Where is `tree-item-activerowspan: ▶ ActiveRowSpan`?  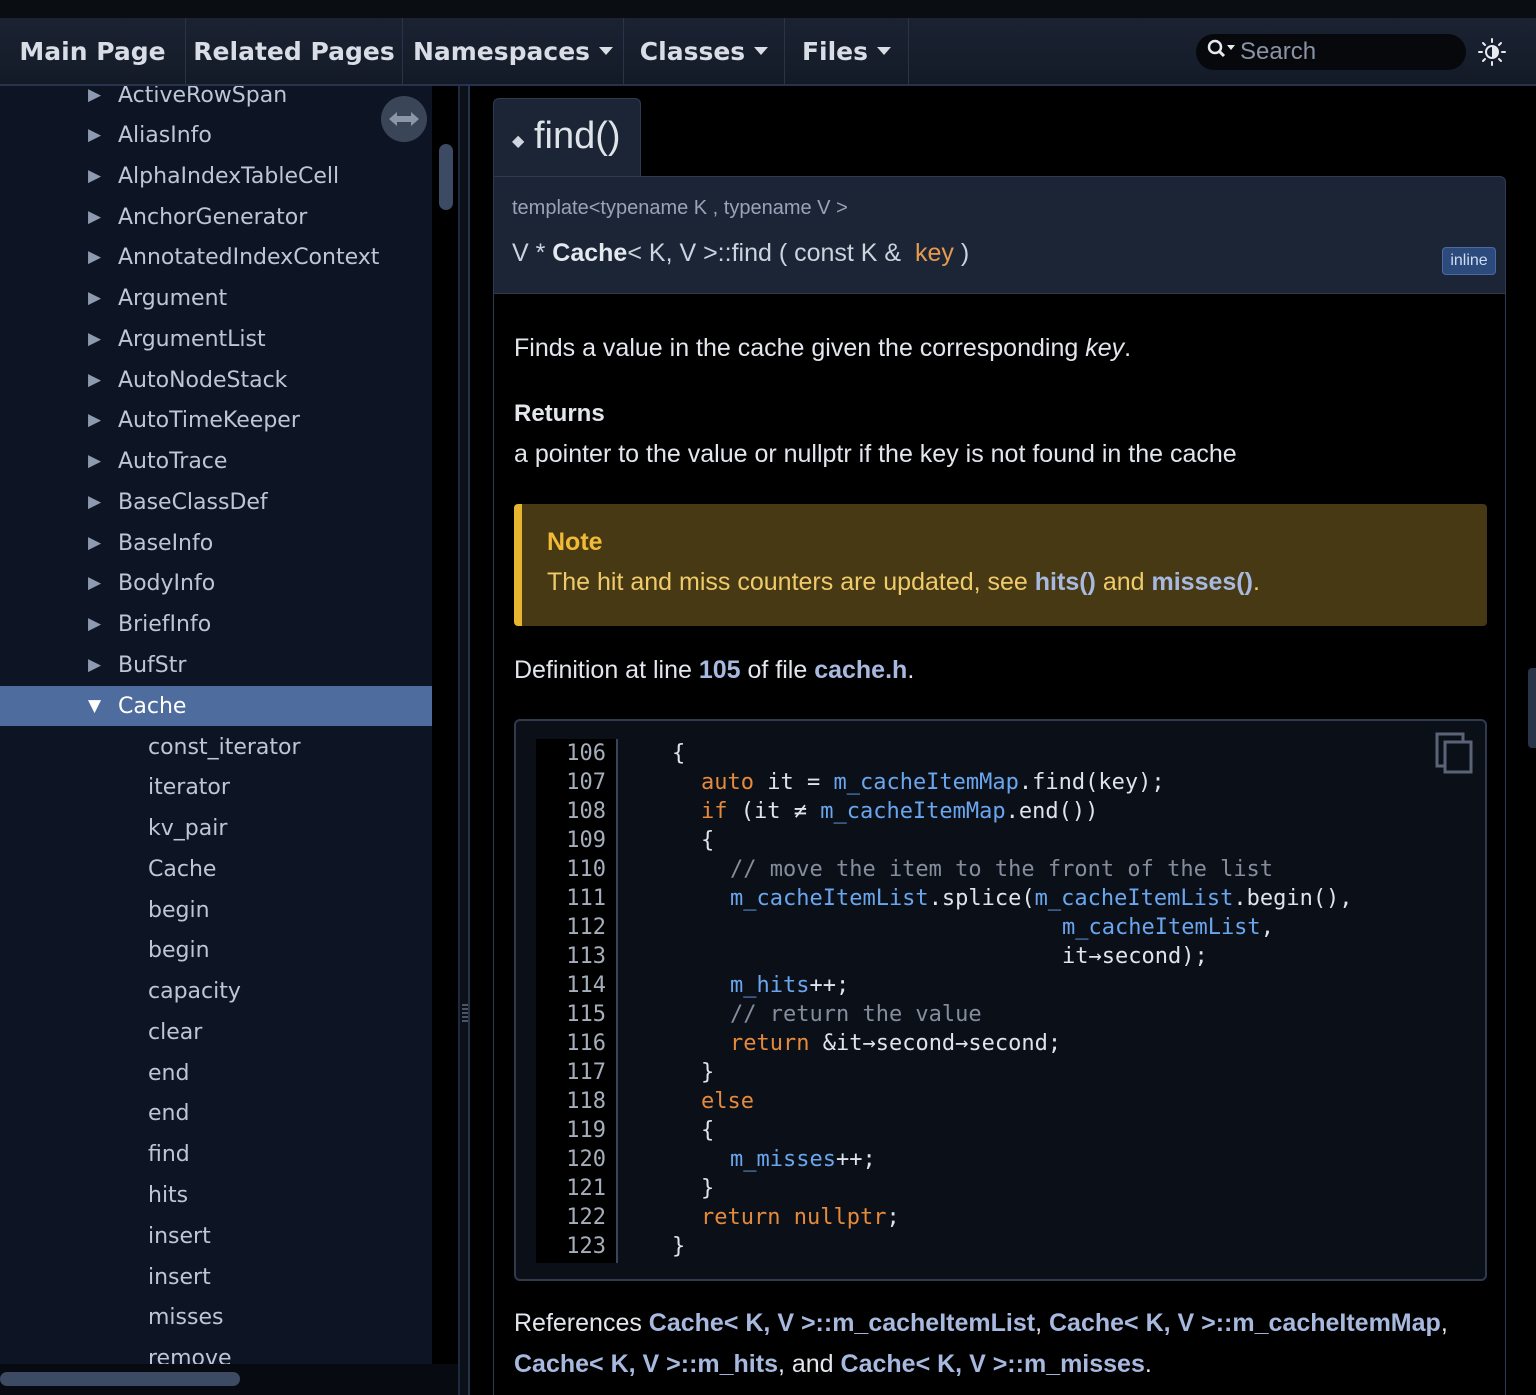
tree-item-activerowspan: ▶ ActiveRowSpan is located at coordinates (216, 100).